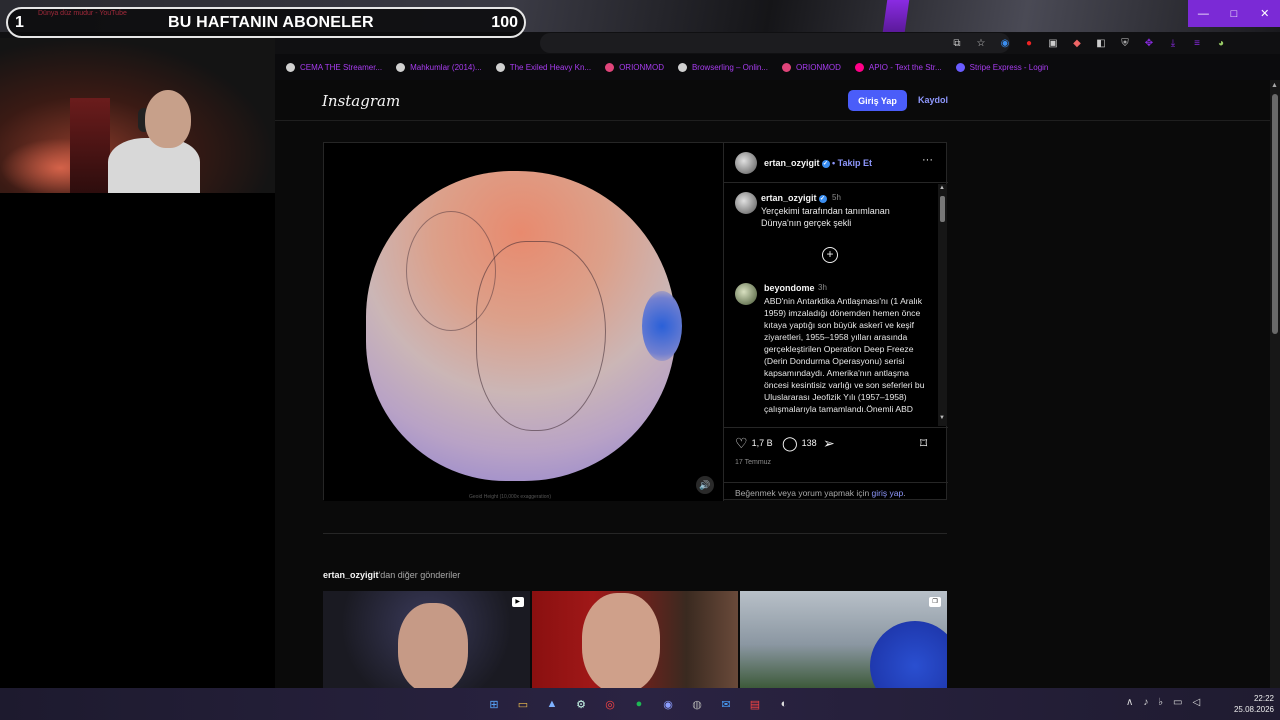 This screenshot has width=1280, height=720. Describe the element at coordinates (635, 533) in the screenshot. I see `section-divider` at that location.